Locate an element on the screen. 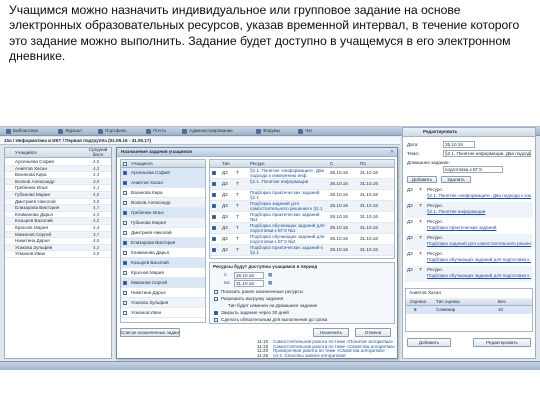 The image size is (540, 405). resource-item: Д3 Т Ресурс: Подборка практических заданий is located at coordinates (469, 226).